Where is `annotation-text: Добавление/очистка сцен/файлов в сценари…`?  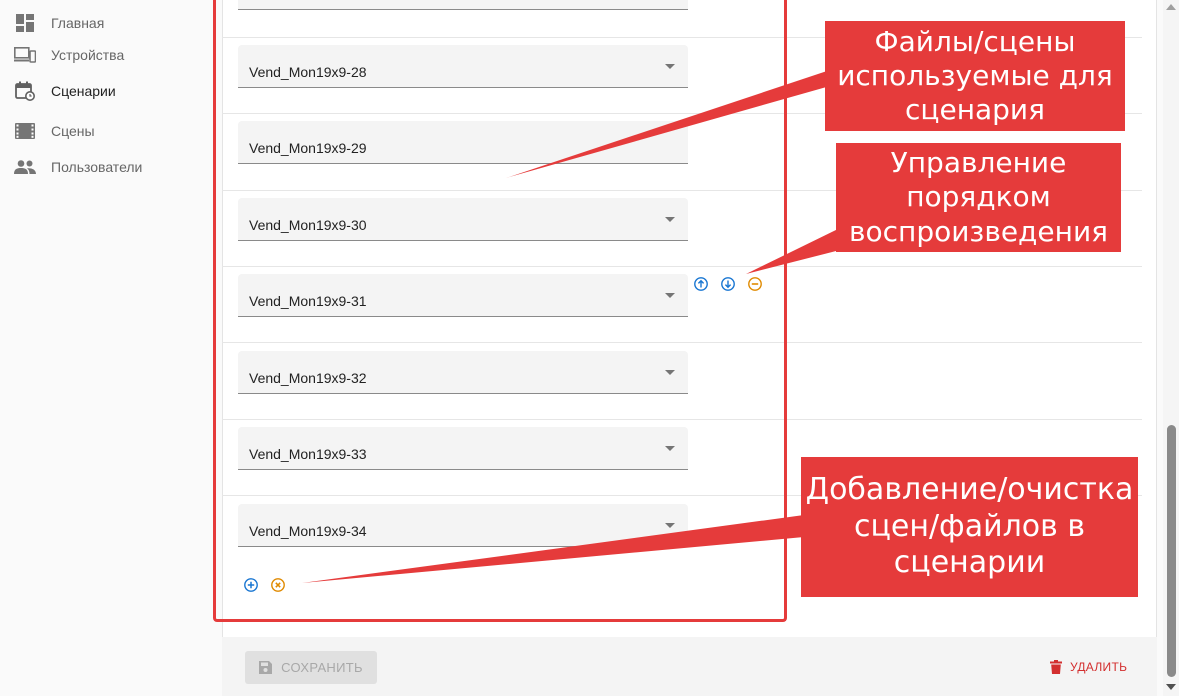
annotation-text: Добавление/очистка сцен/файлов в сценари… is located at coordinates (969, 526).